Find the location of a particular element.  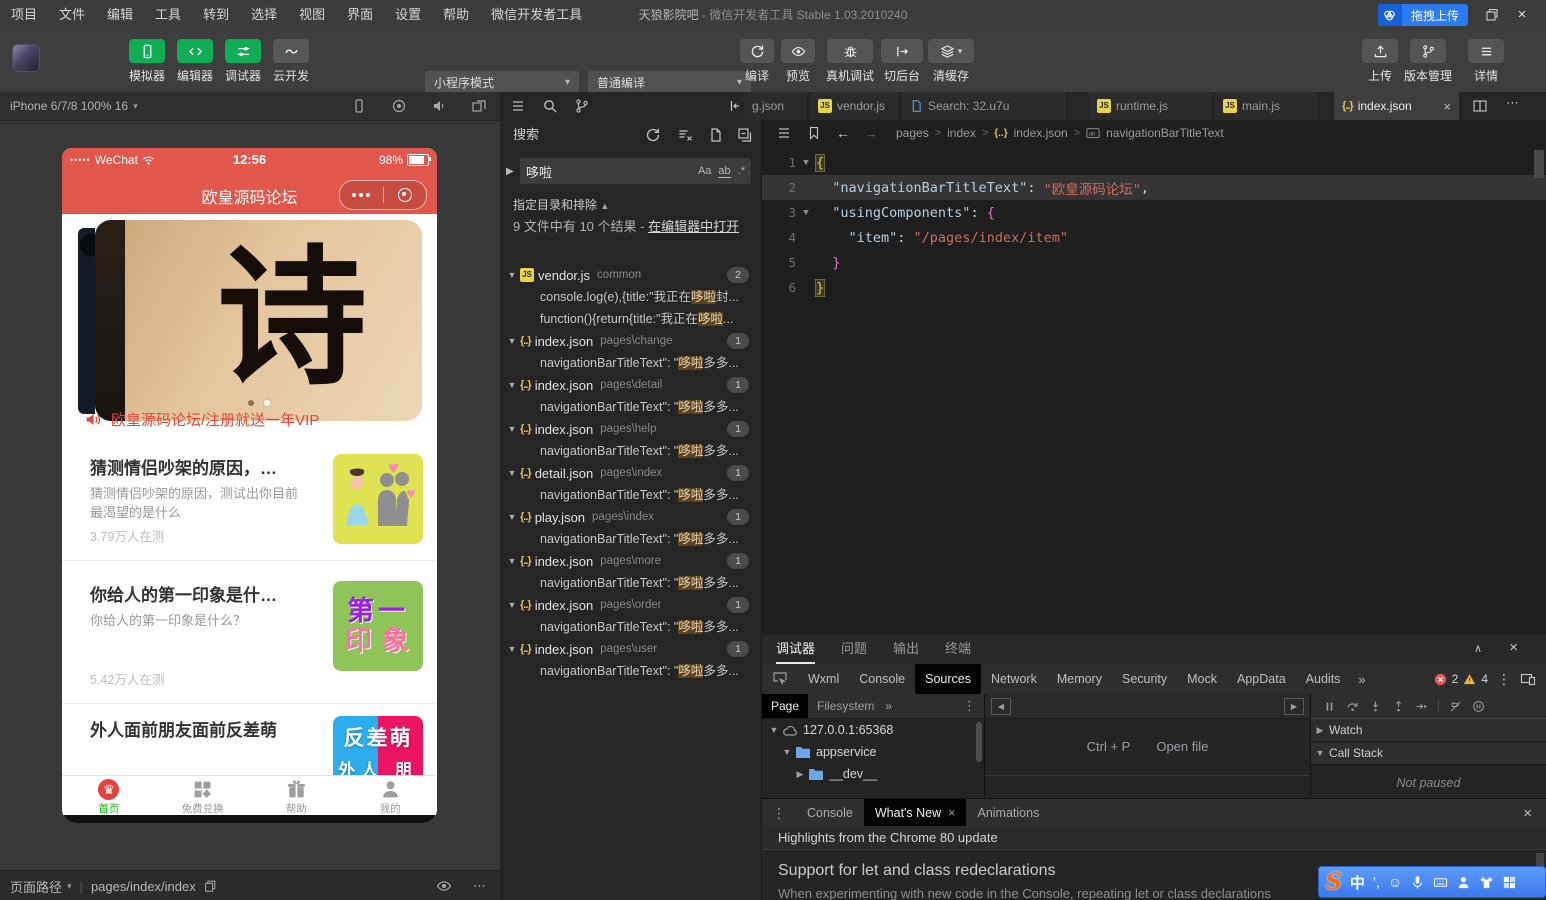

panel-tab-输出: 输出 is located at coordinates (906, 649).